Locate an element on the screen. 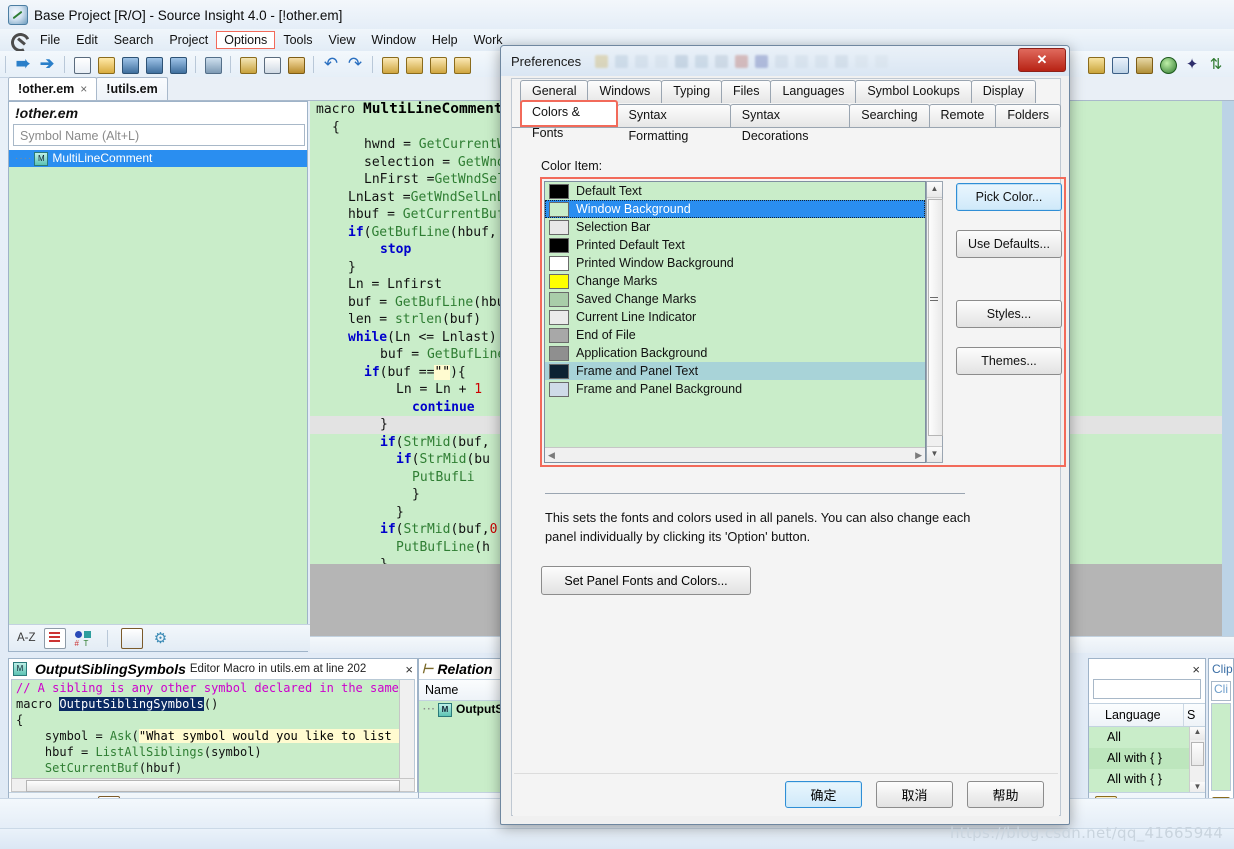 The height and width of the screenshot is (849, 1234). cancel-button: 取消 is located at coordinates (914, 794).